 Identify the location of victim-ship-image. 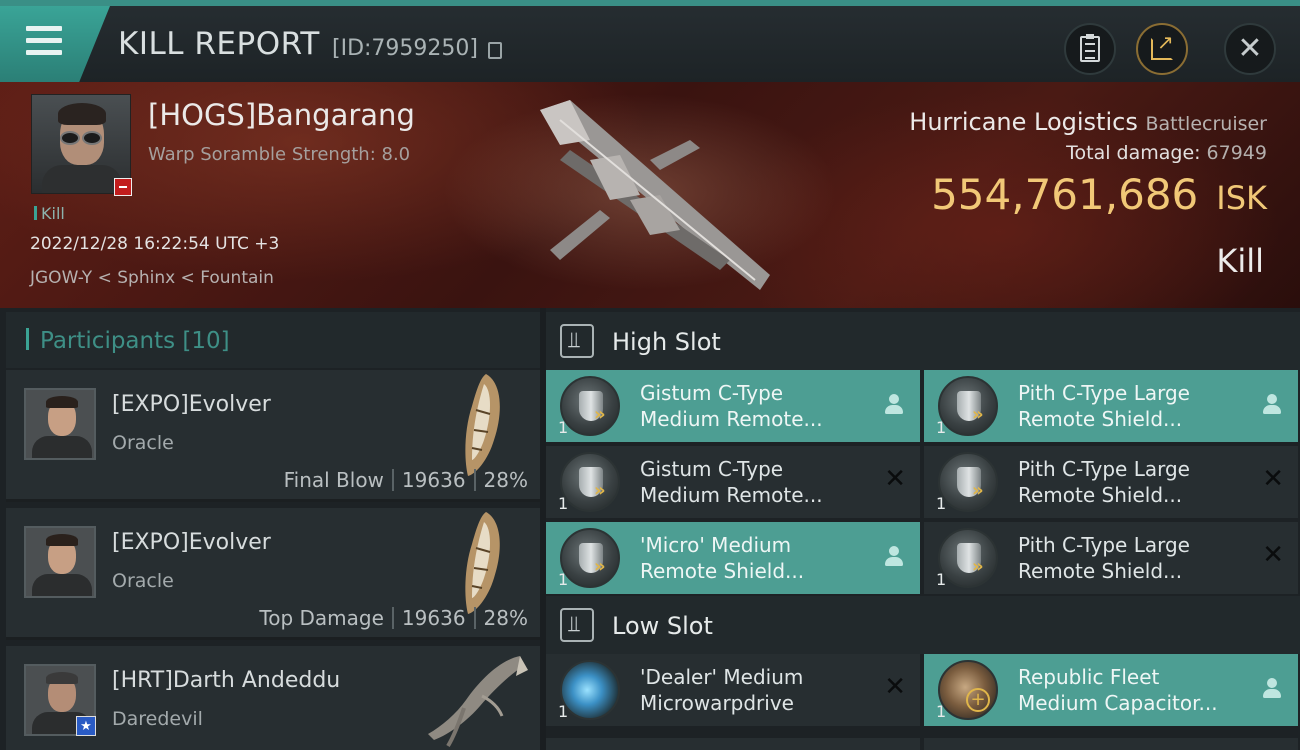
(655, 195).